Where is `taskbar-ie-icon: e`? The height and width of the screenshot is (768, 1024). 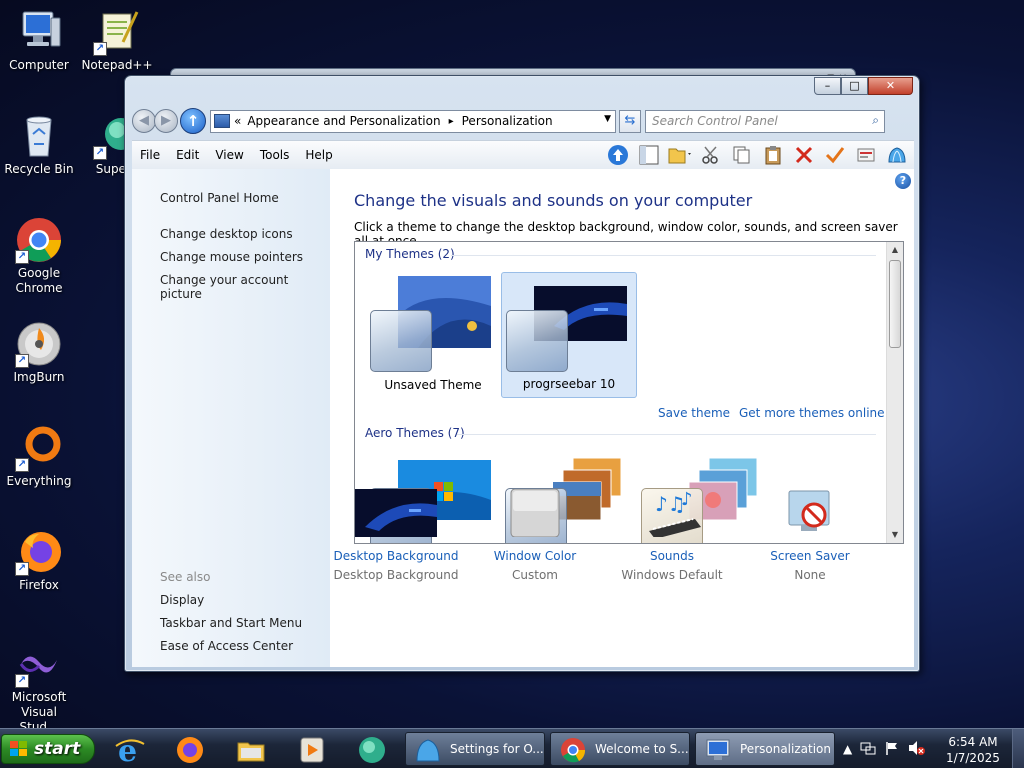 taskbar-ie-icon: e is located at coordinates (130, 750).